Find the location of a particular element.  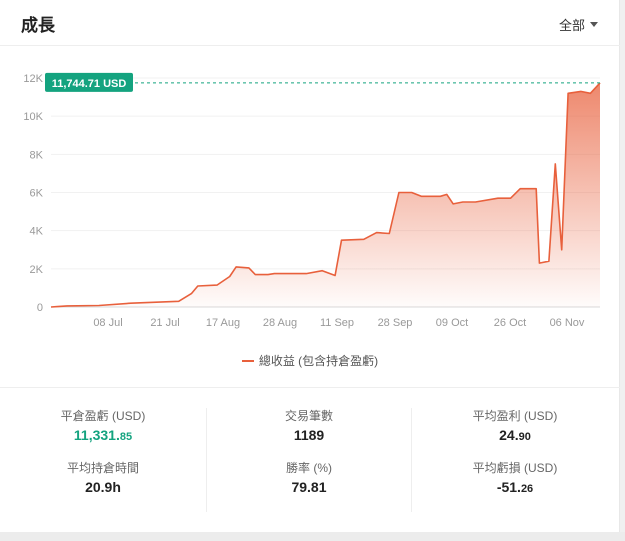

stat-label: 交易筆數 is located at coordinates (308, 416).